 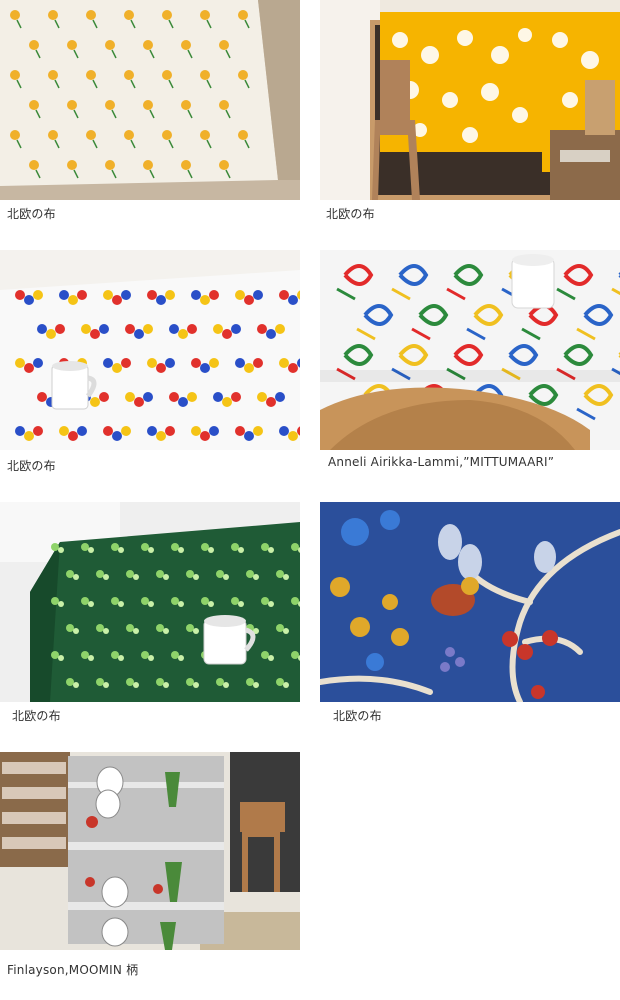 What do you see at coordinates (350, 214) in the screenshot?
I see `caption-2: 北欧の布` at bounding box center [350, 214].